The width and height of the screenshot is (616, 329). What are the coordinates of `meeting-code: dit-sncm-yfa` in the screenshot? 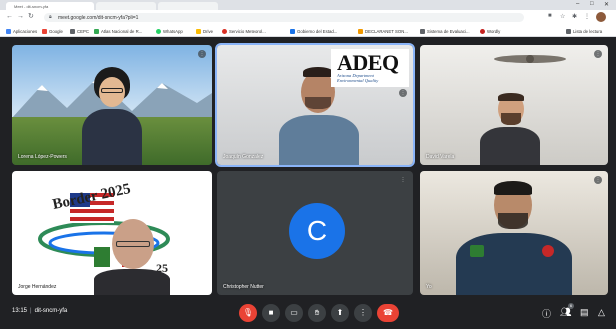 It's located at (51, 311).